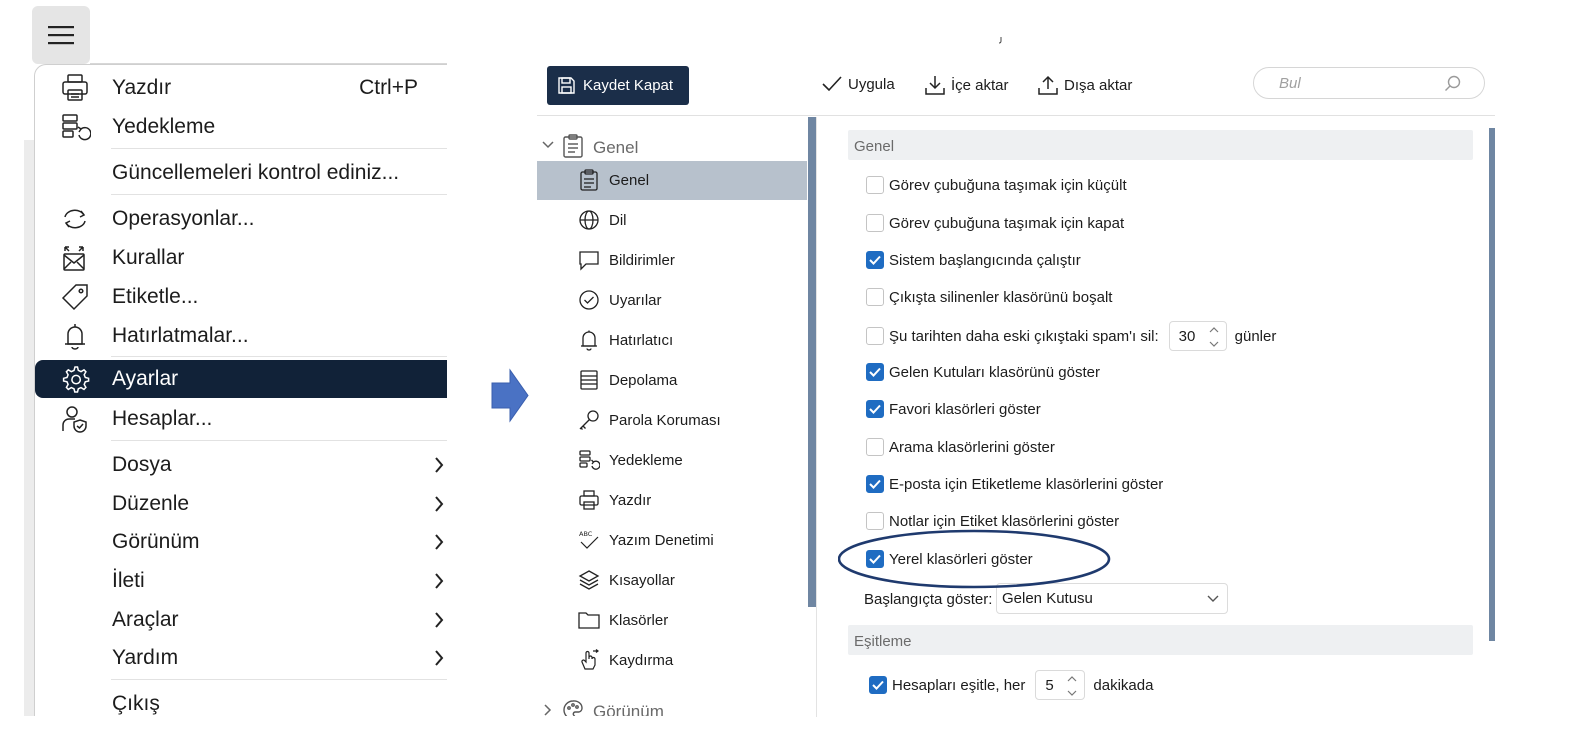  Describe the element at coordinates (128, 580) in the screenshot. I see `menu-item-label: İleti` at that location.